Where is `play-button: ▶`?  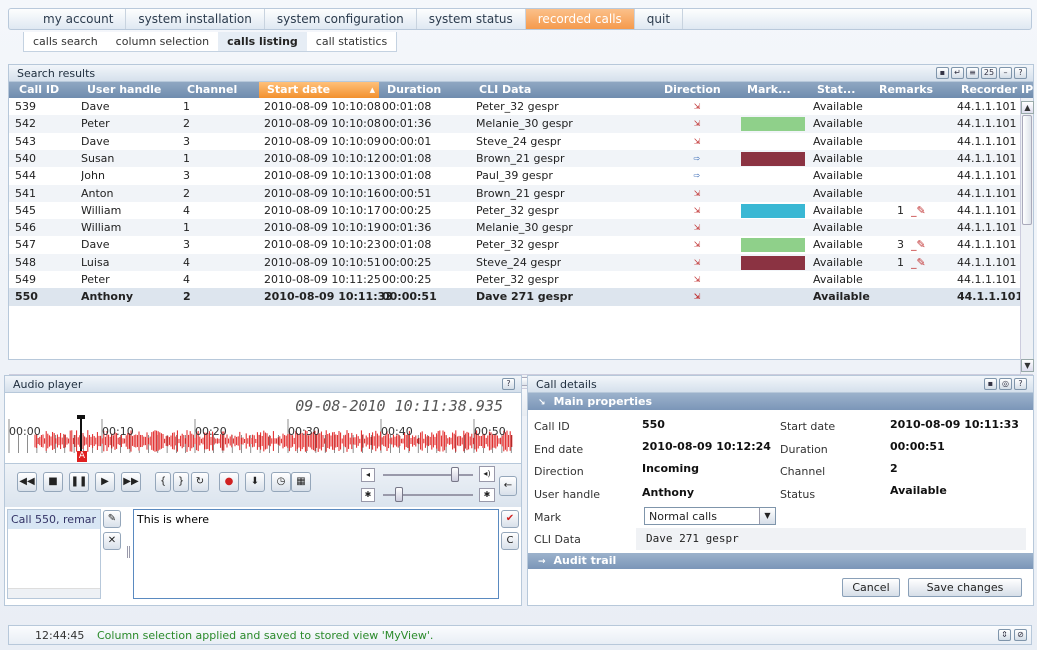 play-button: ▶ is located at coordinates (105, 482).